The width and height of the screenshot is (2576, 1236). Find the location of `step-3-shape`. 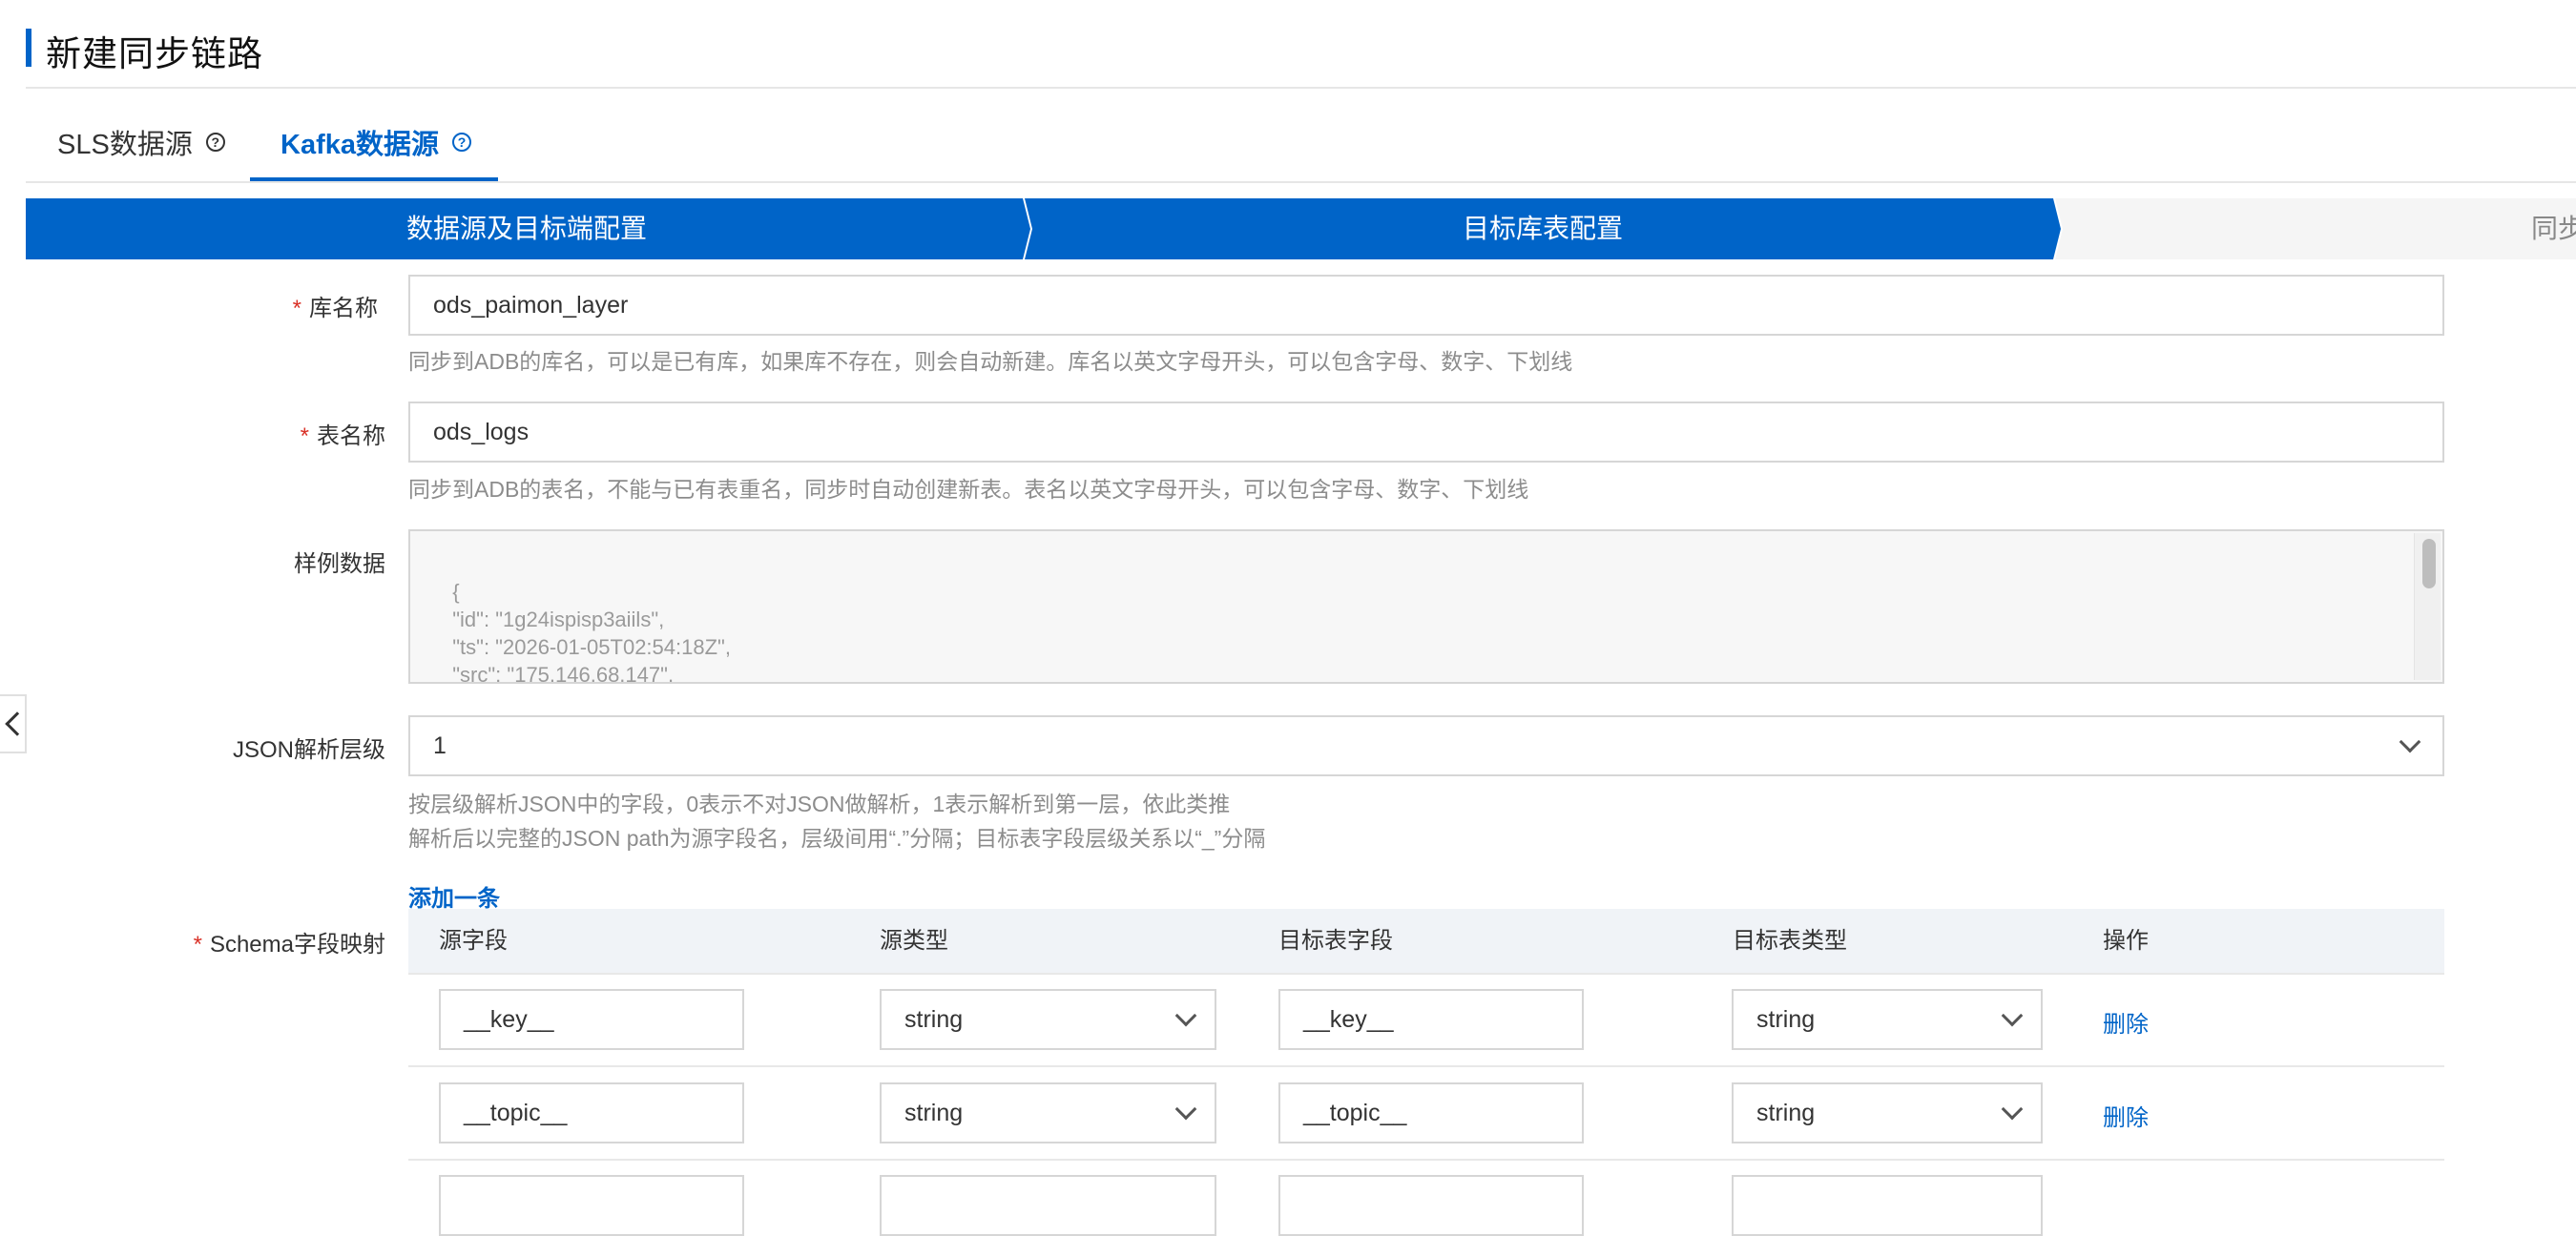

step-3-shape is located at coordinates (2315, 228).